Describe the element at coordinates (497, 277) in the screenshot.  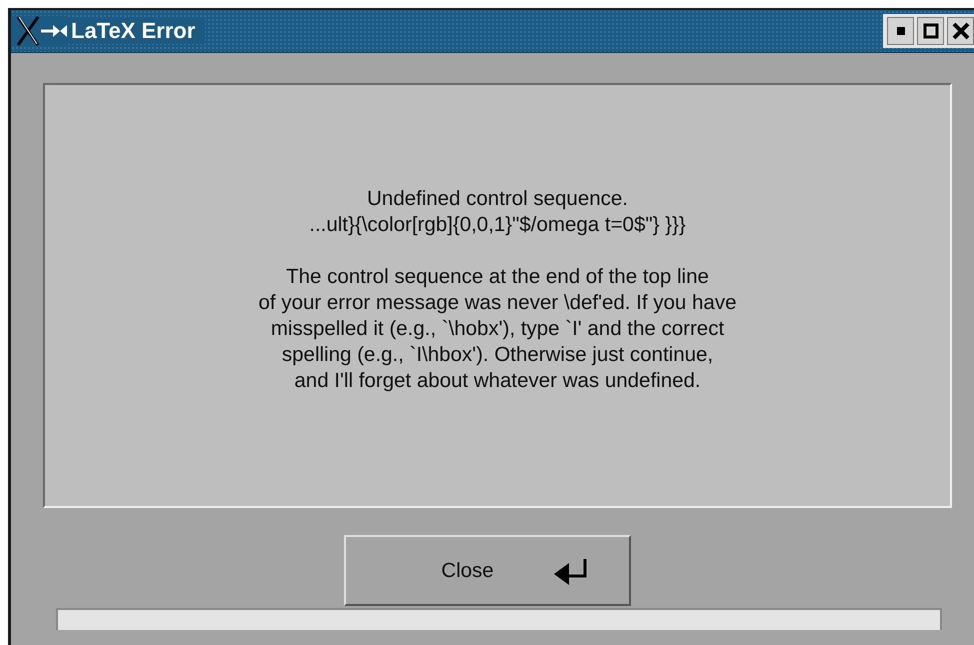
I see `error-help-line: The control sequence at the end of the top line` at that location.